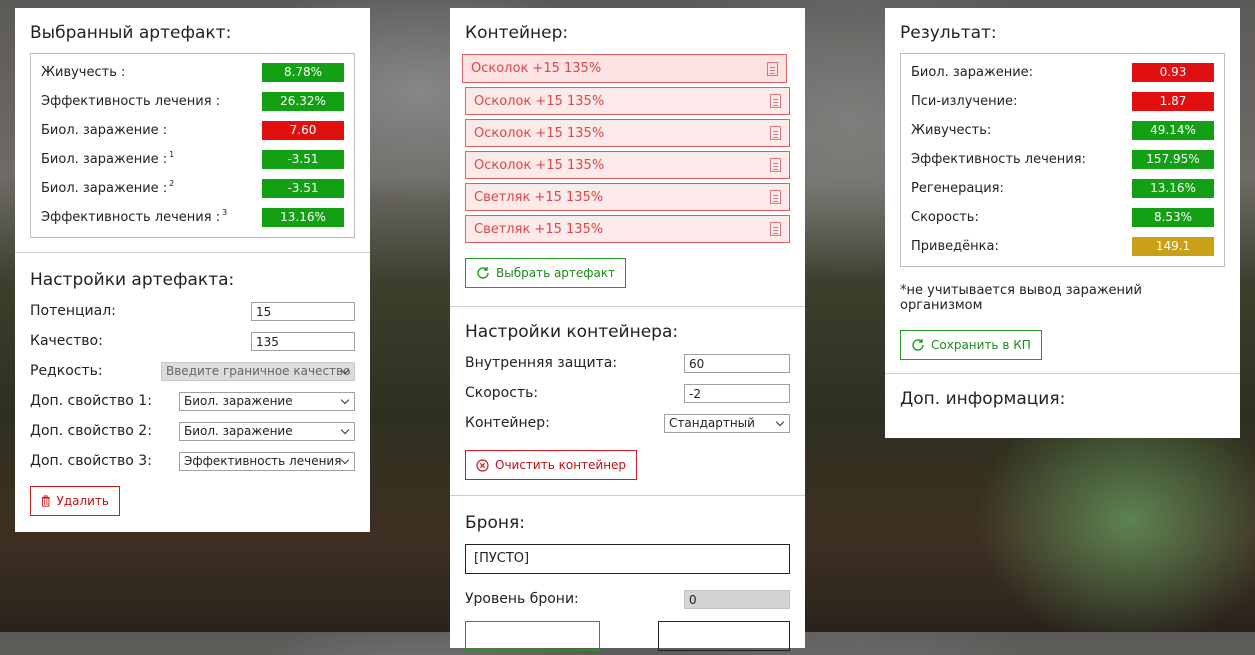 The image size is (1255, 655). I want to click on prop1-row: Доп. свойство 1: Биол. заражение, so click(192, 401).